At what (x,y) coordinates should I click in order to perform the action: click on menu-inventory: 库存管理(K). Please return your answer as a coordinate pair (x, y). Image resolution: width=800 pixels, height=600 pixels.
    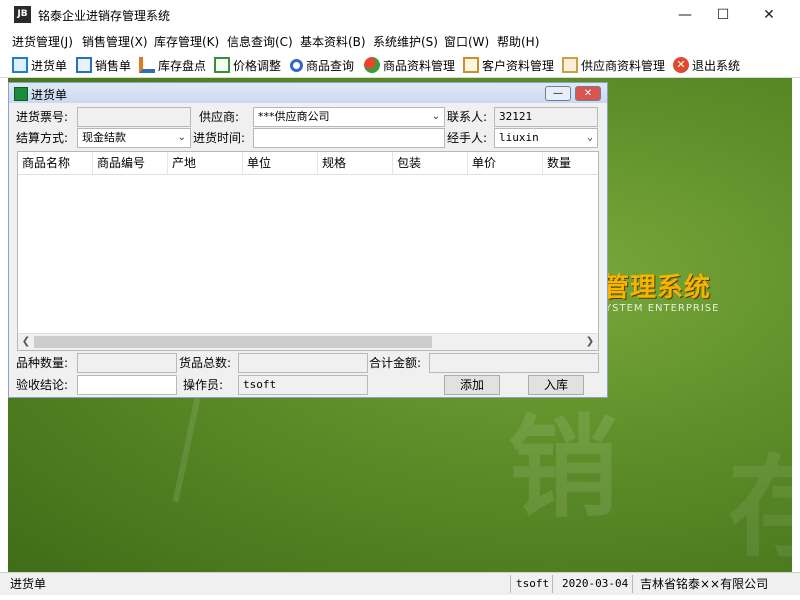
    Looking at the image, I should click on (186, 41).